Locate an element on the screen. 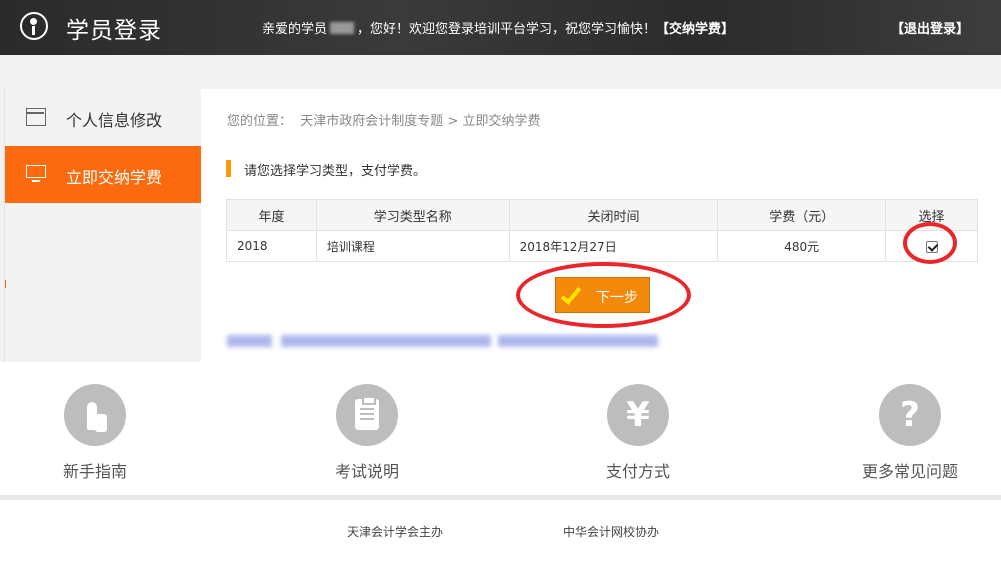 The height and width of the screenshot is (565, 1001). close-time-cell: 2018年12月27日 is located at coordinates (613, 246).